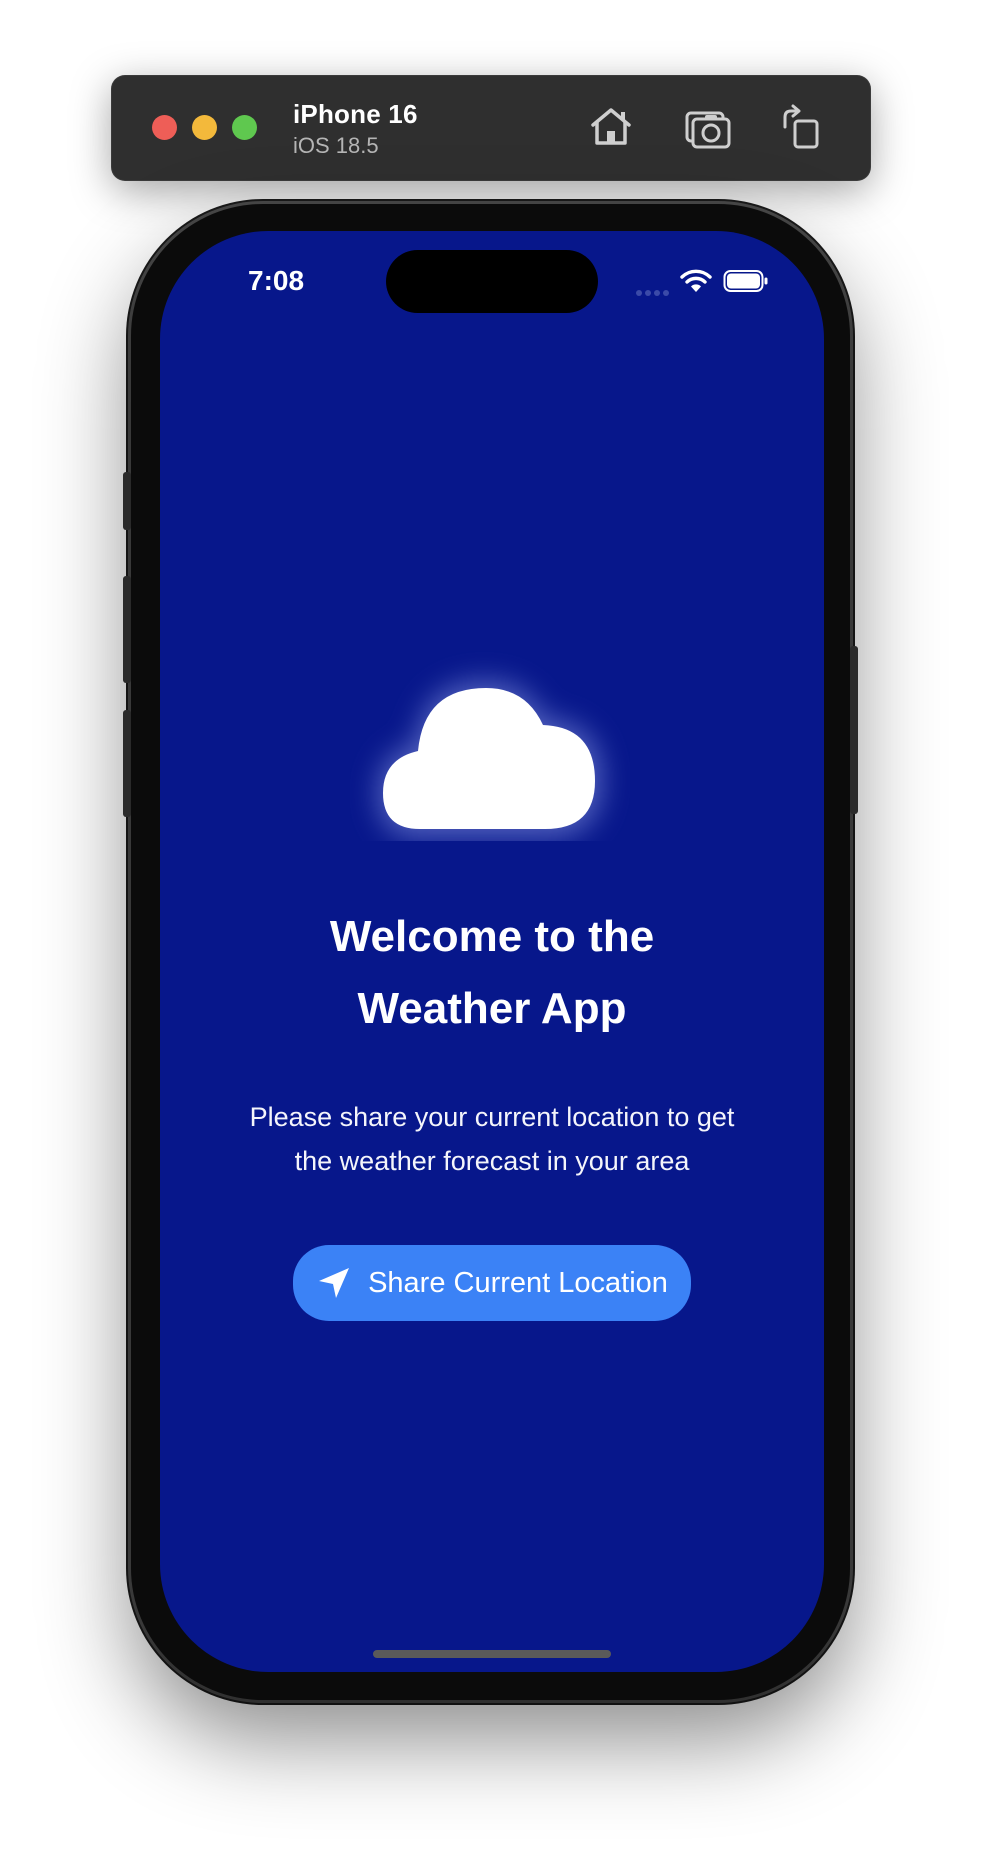  I want to click on dynamic-island, so click(492, 281).